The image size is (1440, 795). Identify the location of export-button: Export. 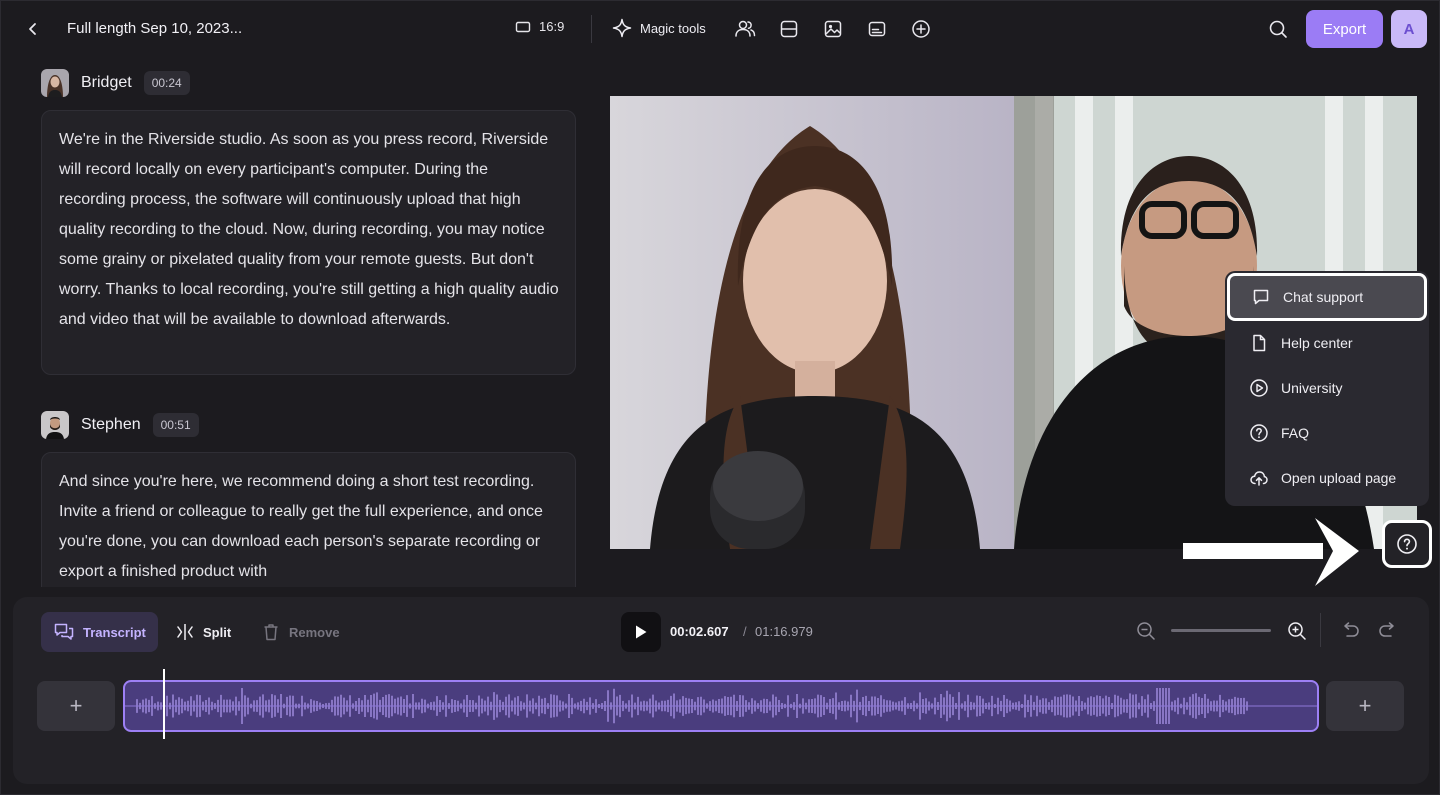
(1344, 29).